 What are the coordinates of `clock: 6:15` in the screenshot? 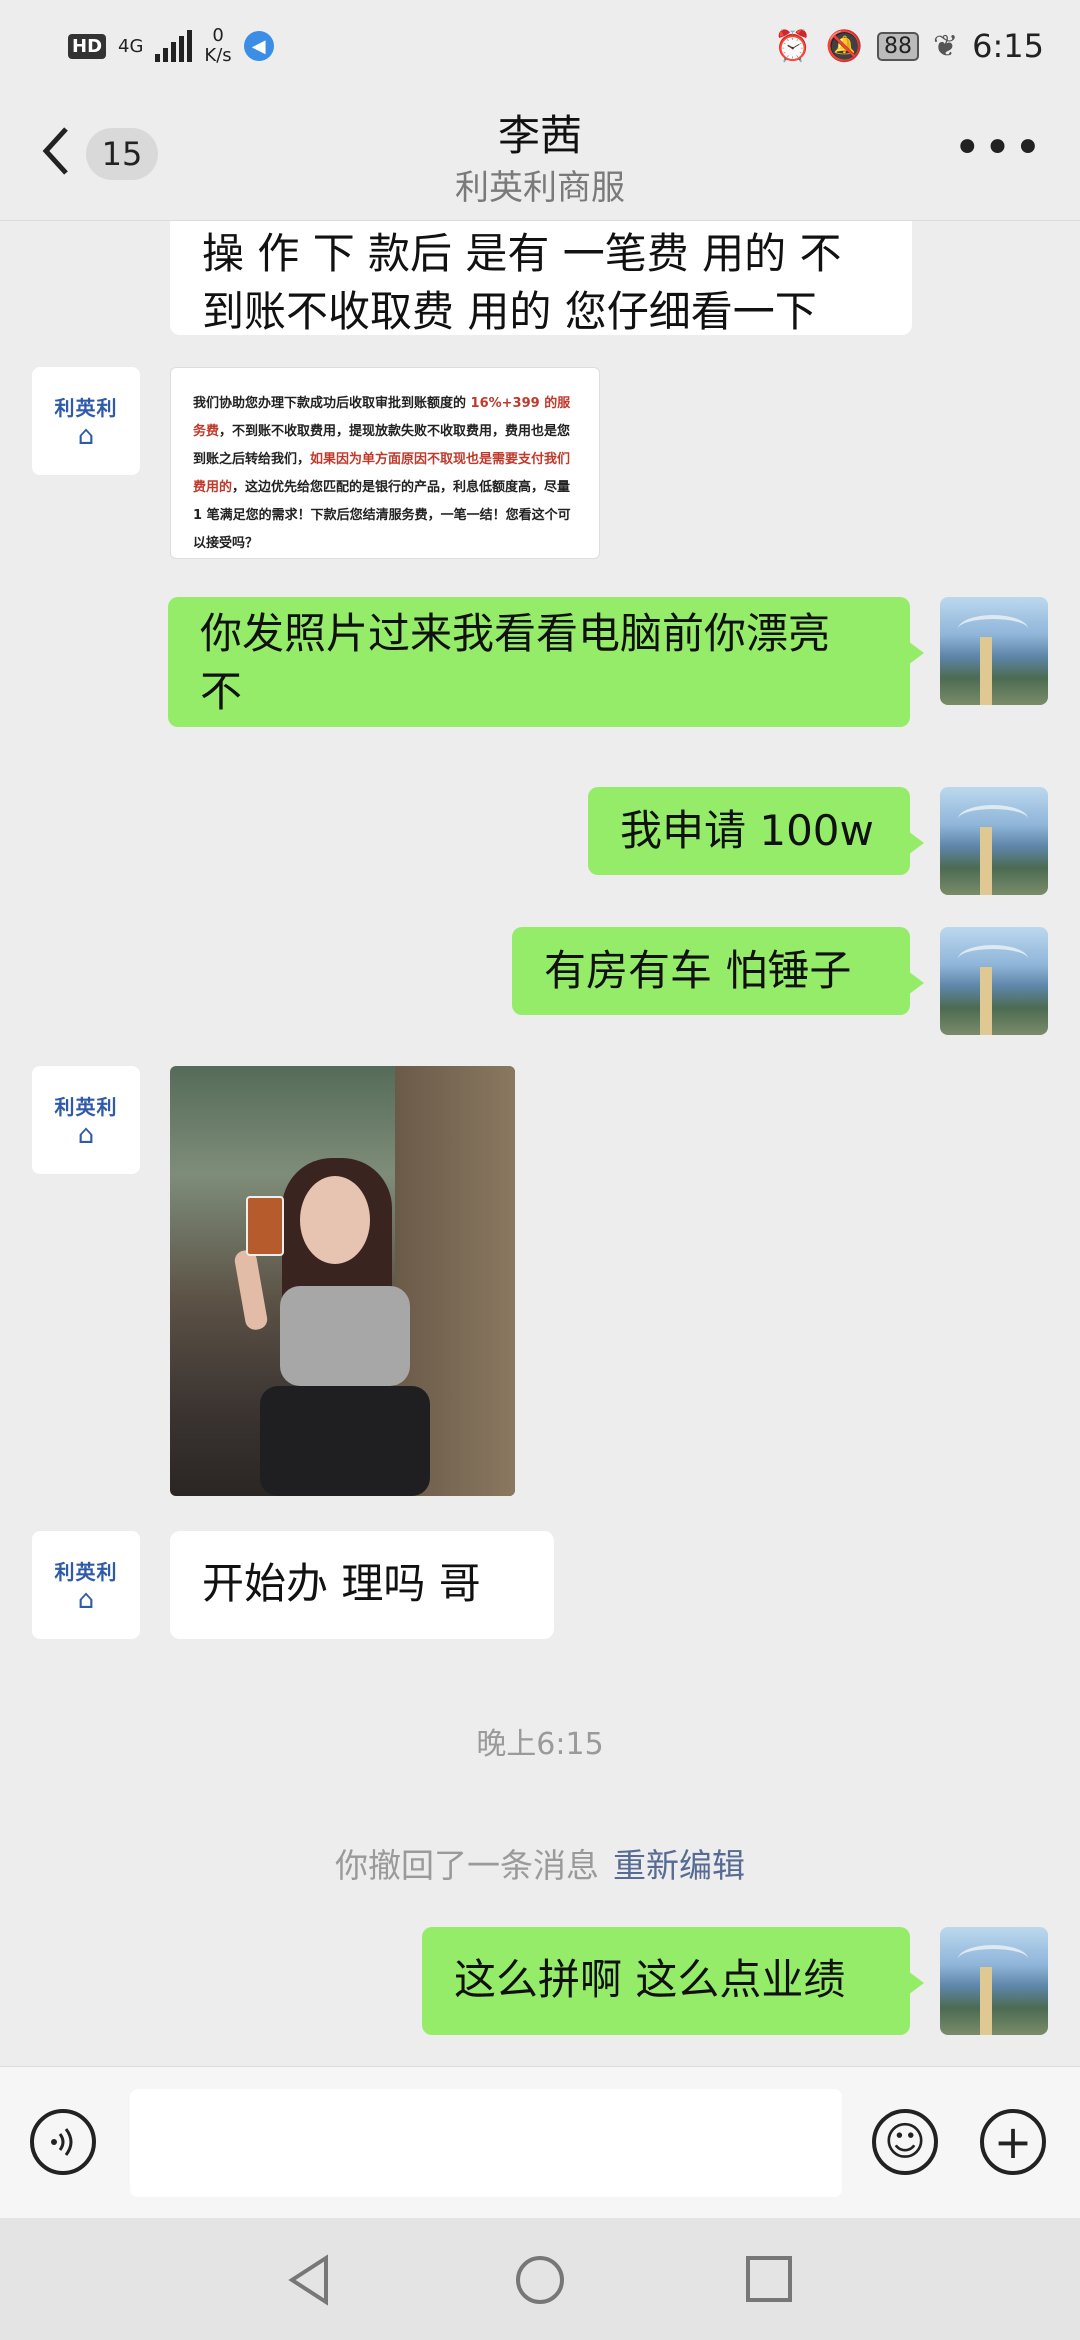 It's located at (1008, 46).